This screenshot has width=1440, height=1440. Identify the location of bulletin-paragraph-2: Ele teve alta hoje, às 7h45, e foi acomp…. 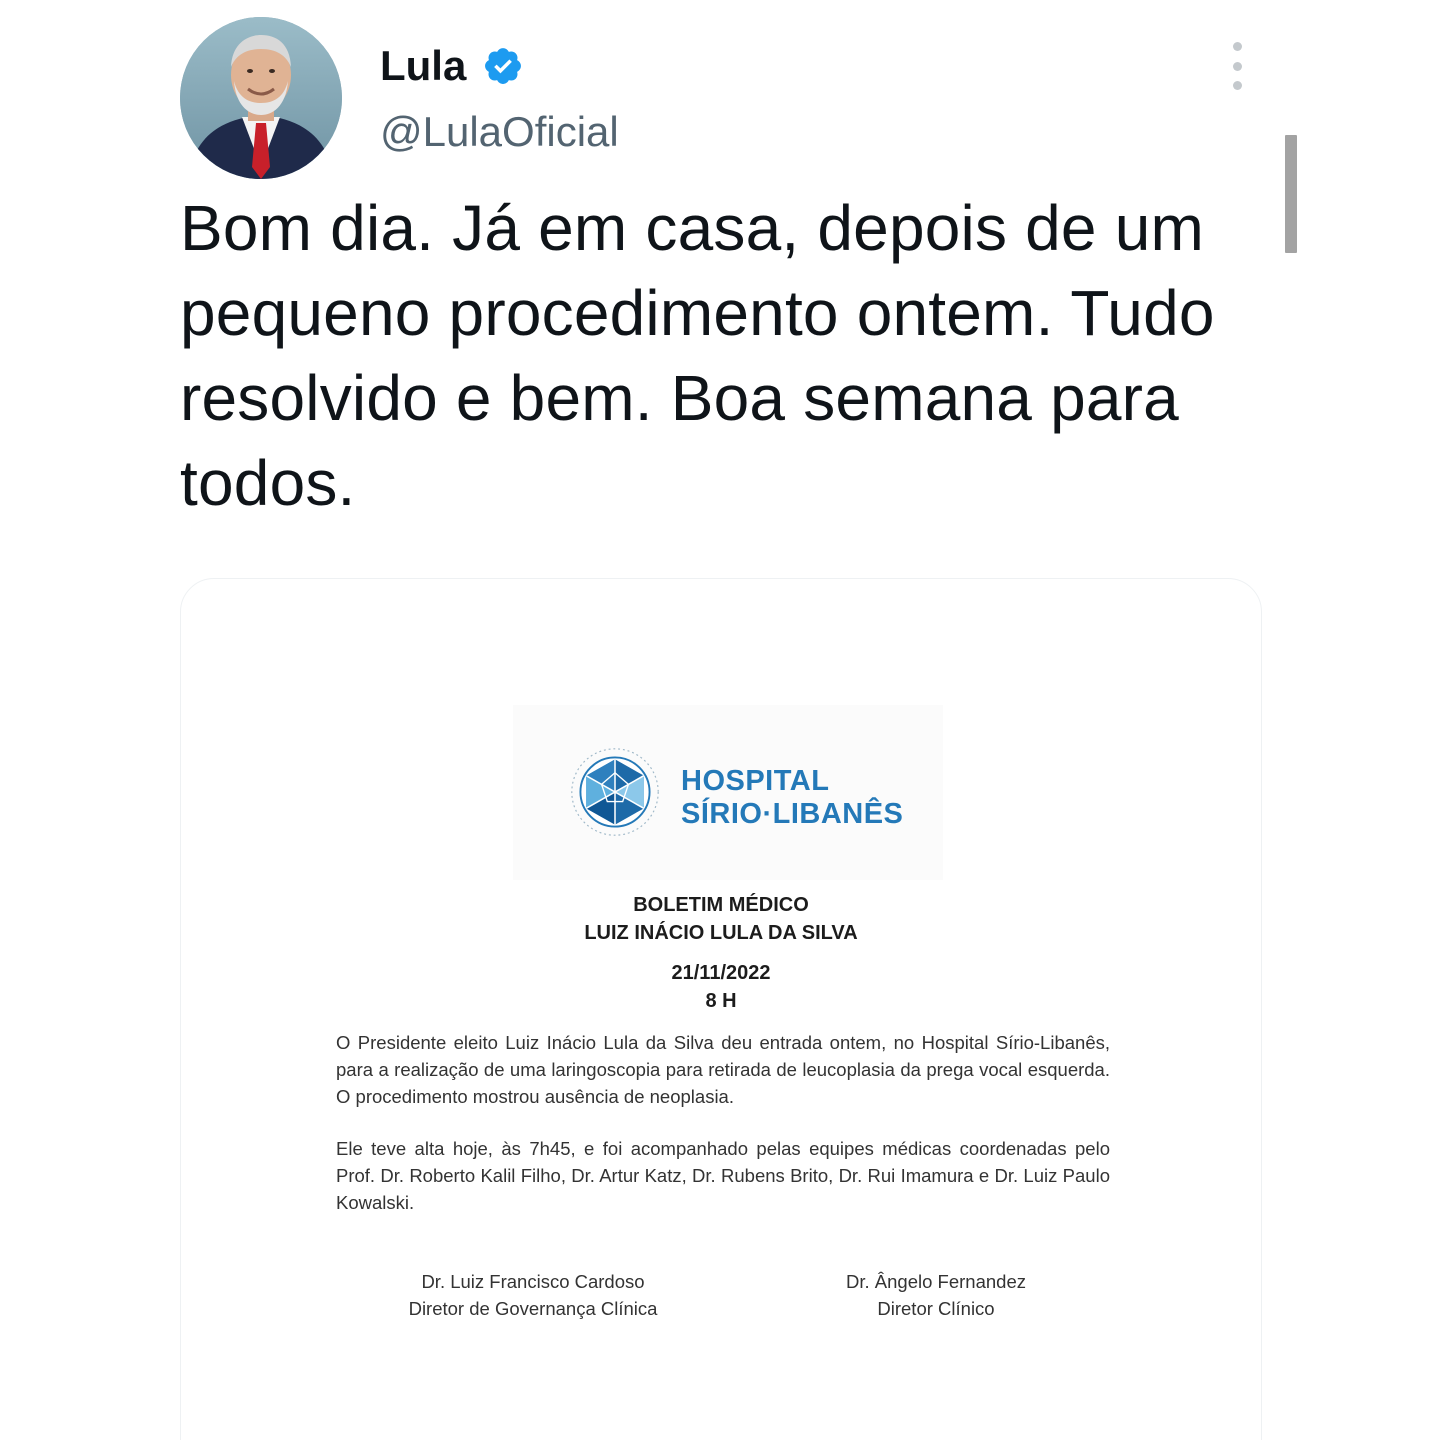
(723, 1175).